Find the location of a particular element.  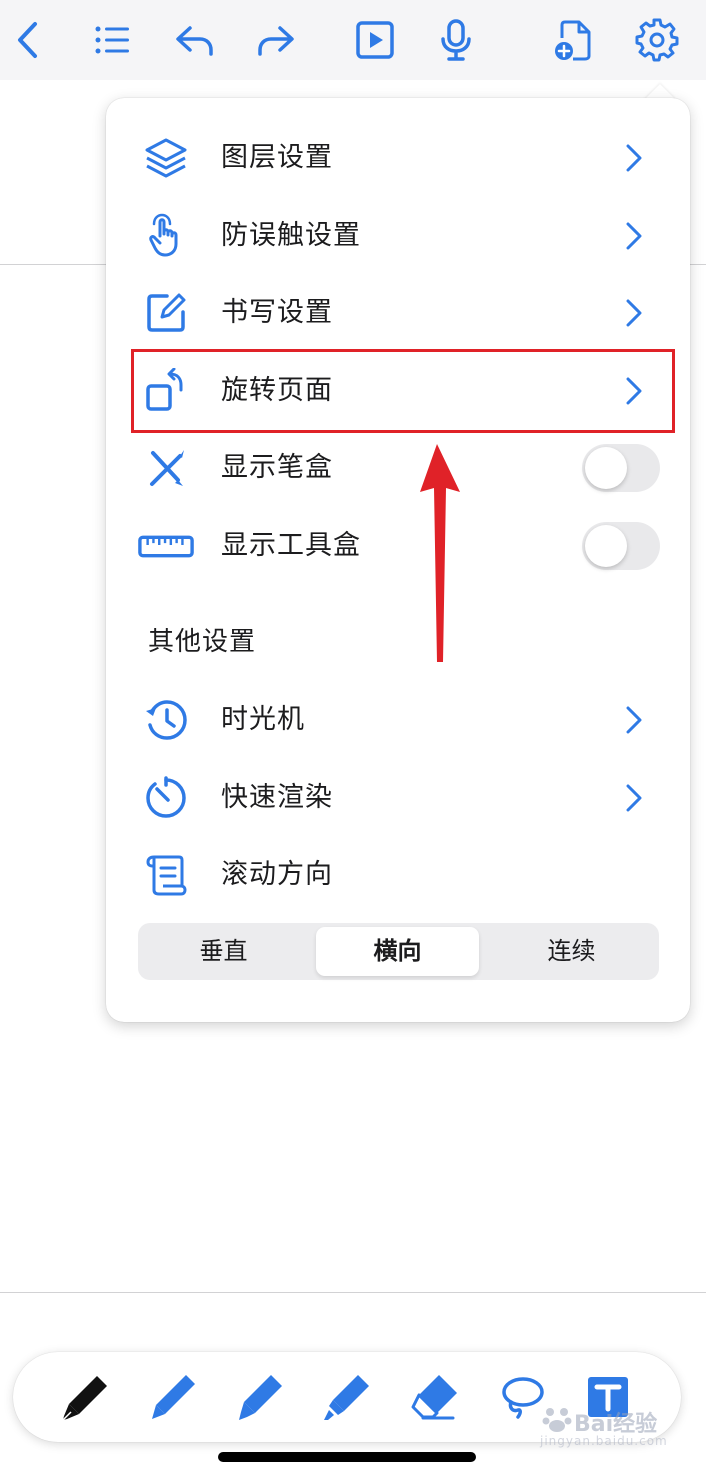

eraser-icon is located at coordinates (434, 1397).